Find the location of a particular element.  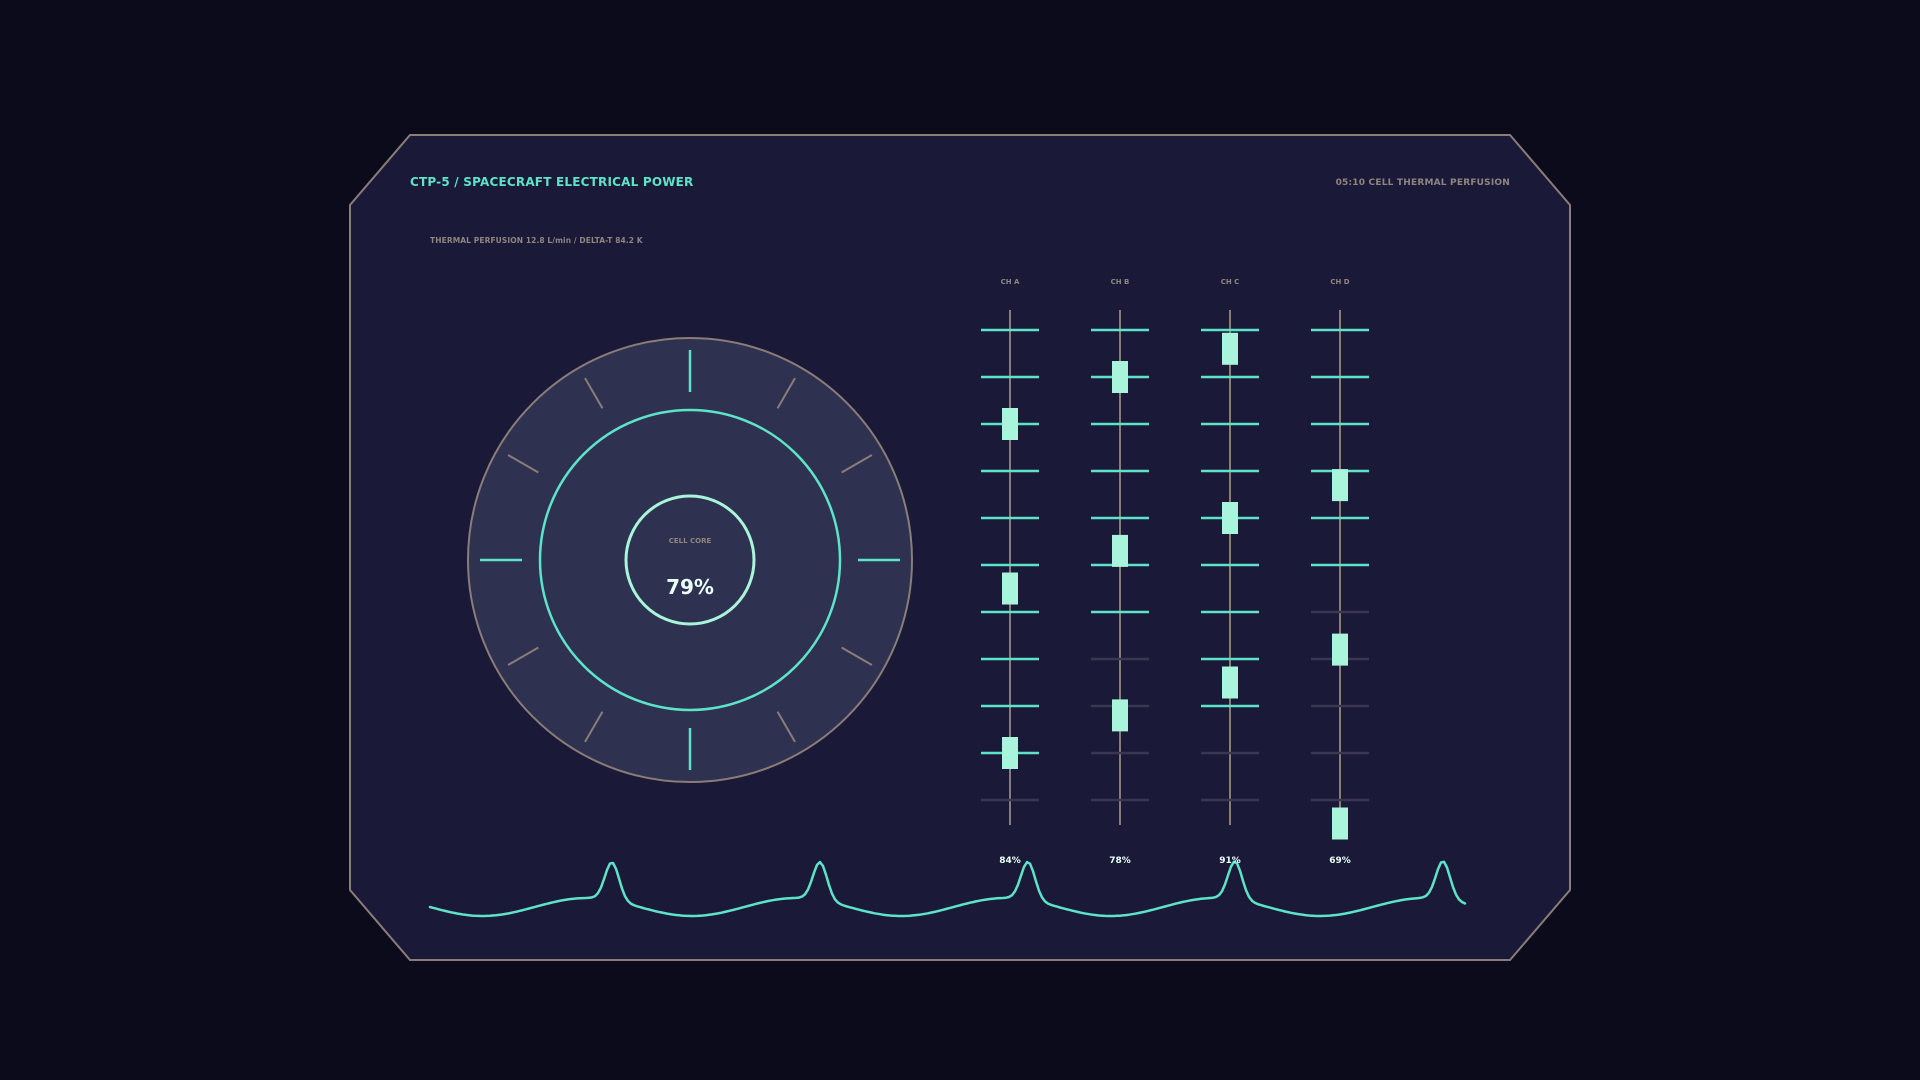

clock-readout: 05:10 CELL THERMAL PERFUSION is located at coordinates (1422, 183).